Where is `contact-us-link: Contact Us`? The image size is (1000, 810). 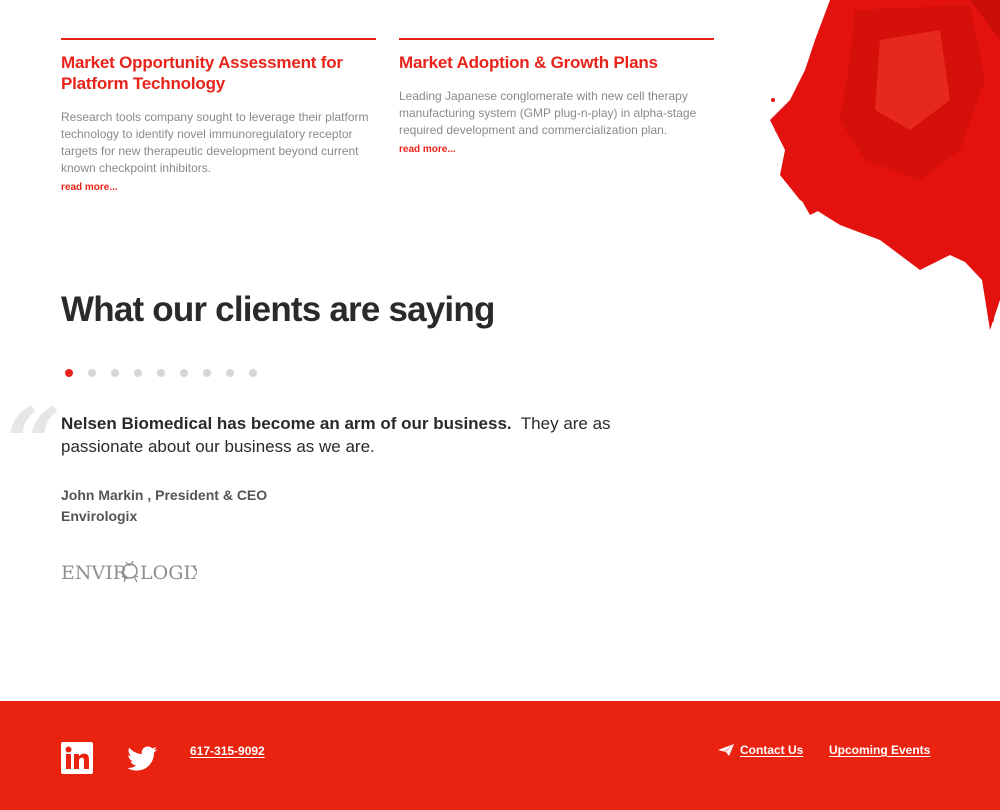
contact-us-link: Contact Us is located at coordinates (760, 750).